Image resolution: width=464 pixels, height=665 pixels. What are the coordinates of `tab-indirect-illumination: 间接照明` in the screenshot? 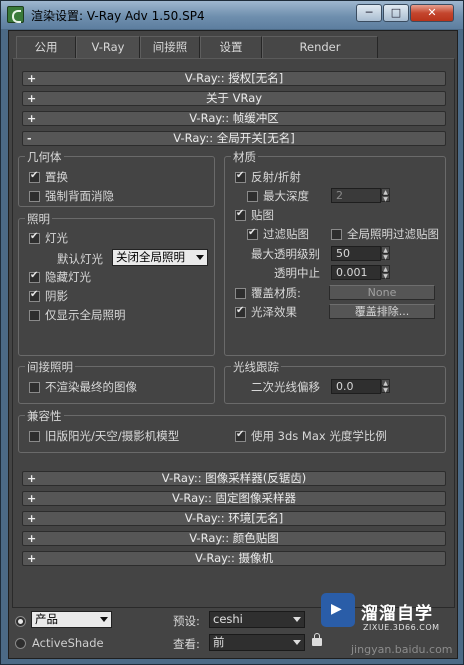 It's located at (170, 55).